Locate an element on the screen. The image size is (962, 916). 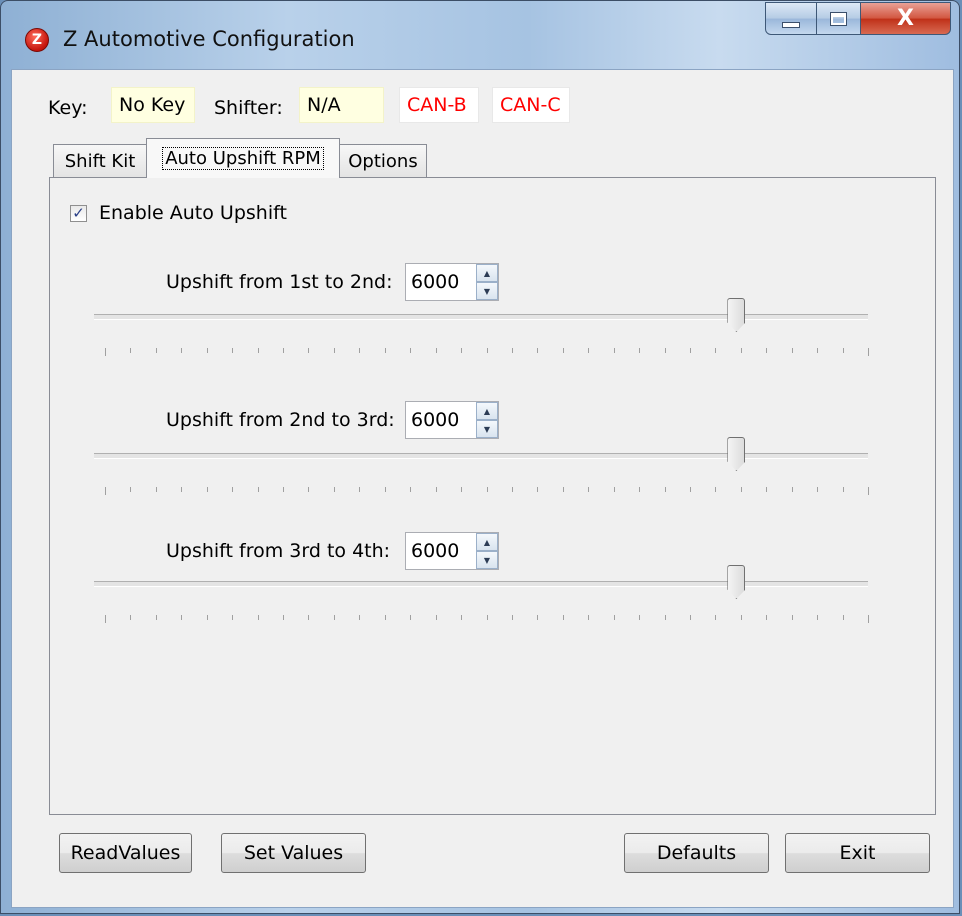
can-b-status: CAN-B is located at coordinates (439, 105).